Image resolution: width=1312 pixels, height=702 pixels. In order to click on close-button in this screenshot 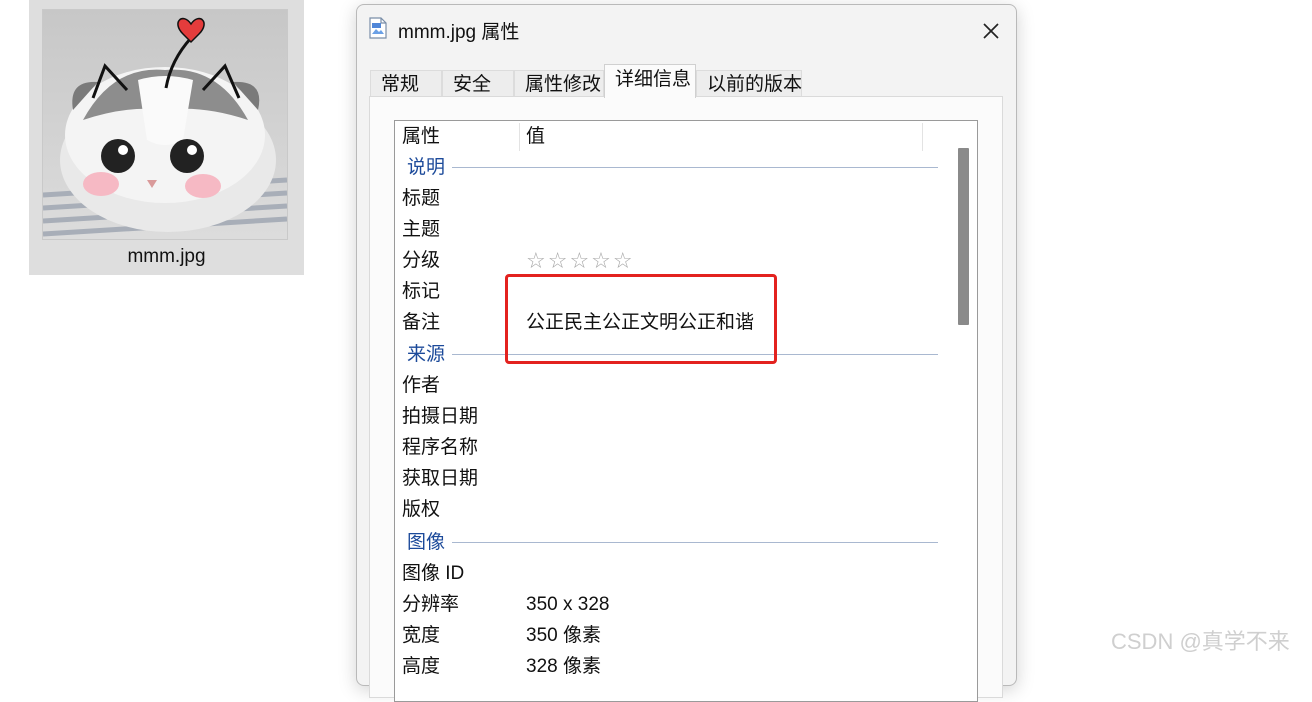, I will do `click(991, 31)`.